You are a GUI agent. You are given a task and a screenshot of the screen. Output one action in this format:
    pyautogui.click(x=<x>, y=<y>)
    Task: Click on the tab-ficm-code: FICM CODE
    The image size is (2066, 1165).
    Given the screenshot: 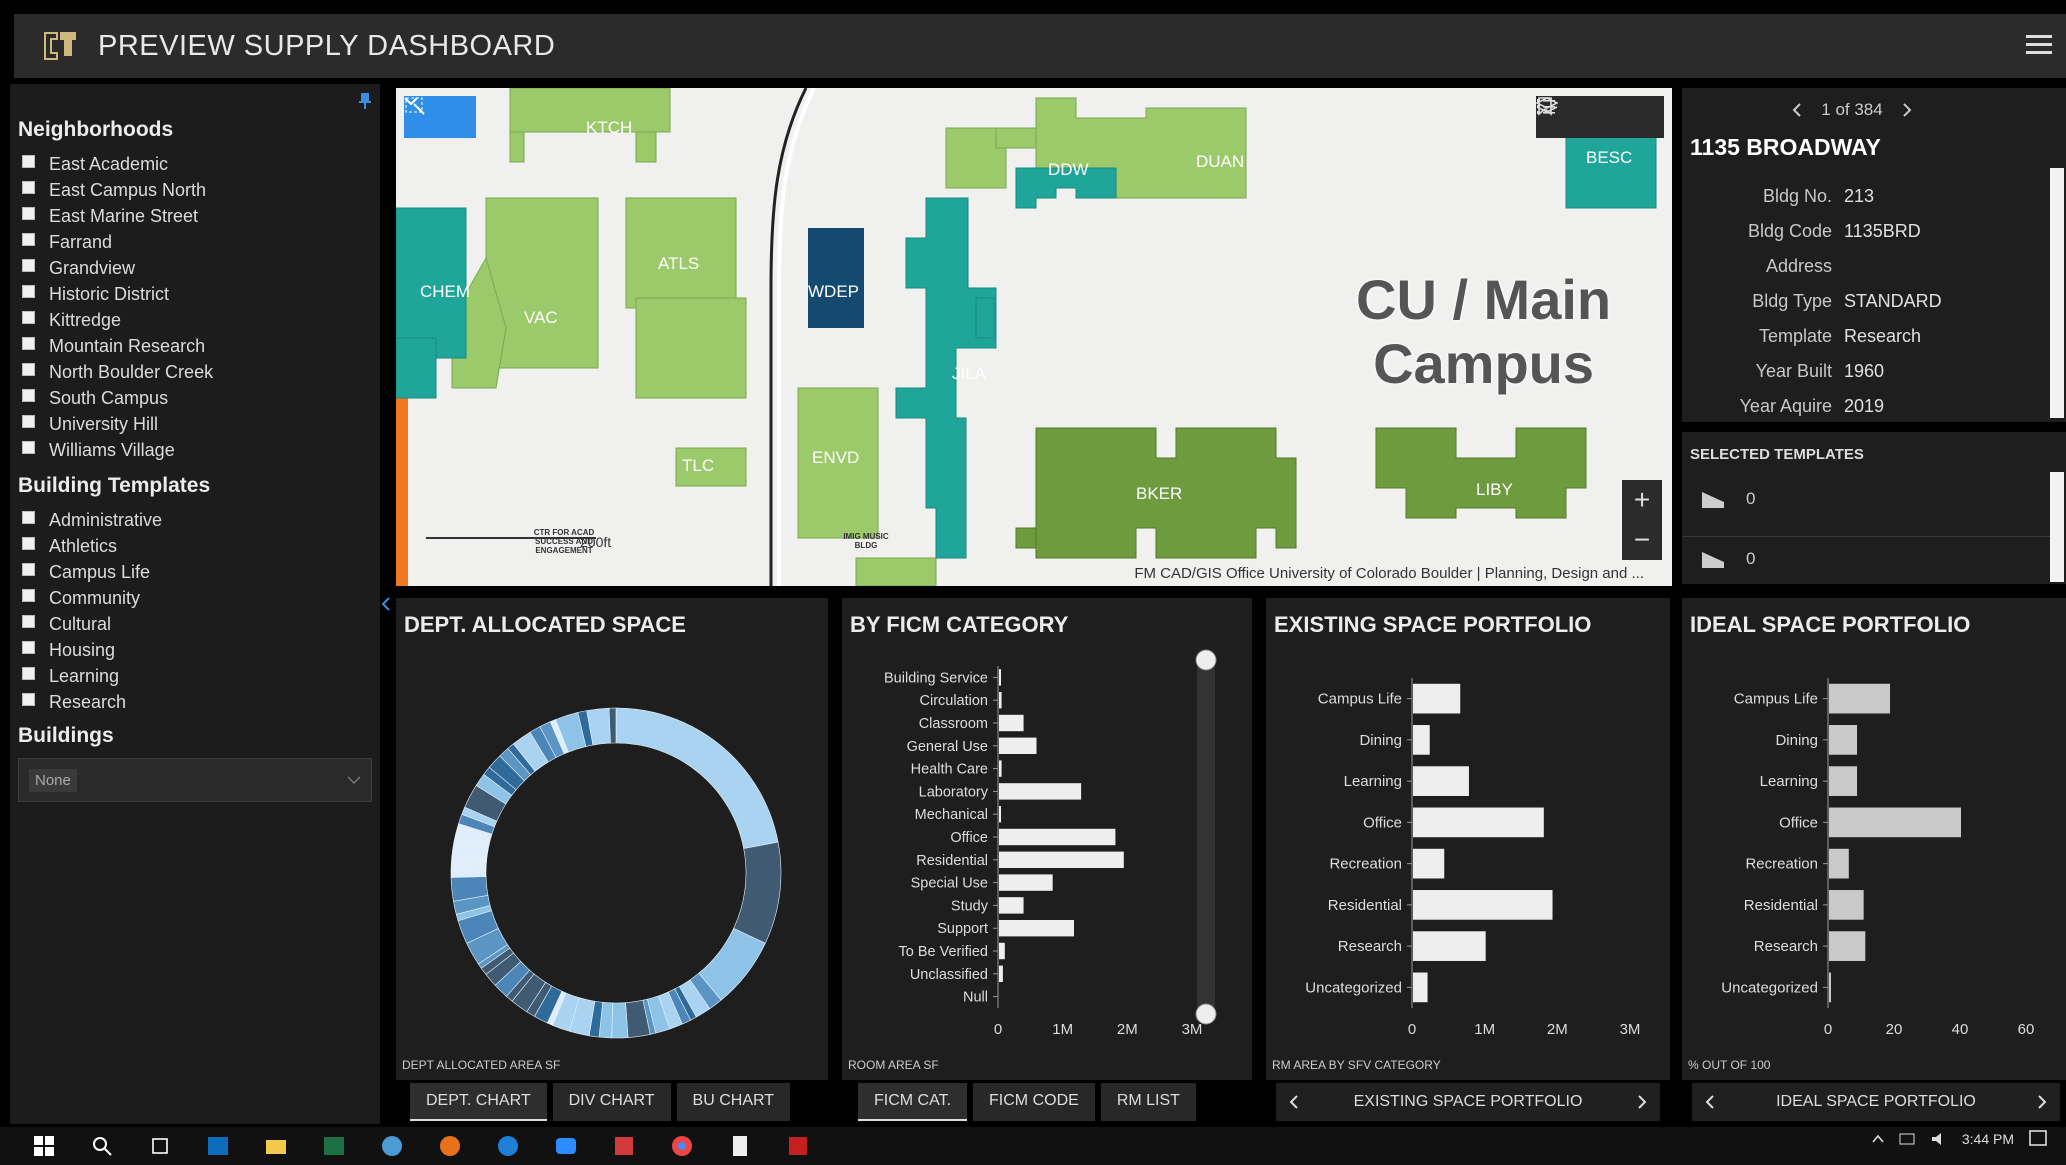 What is the action you would take?
    pyautogui.click(x=1034, y=1102)
    